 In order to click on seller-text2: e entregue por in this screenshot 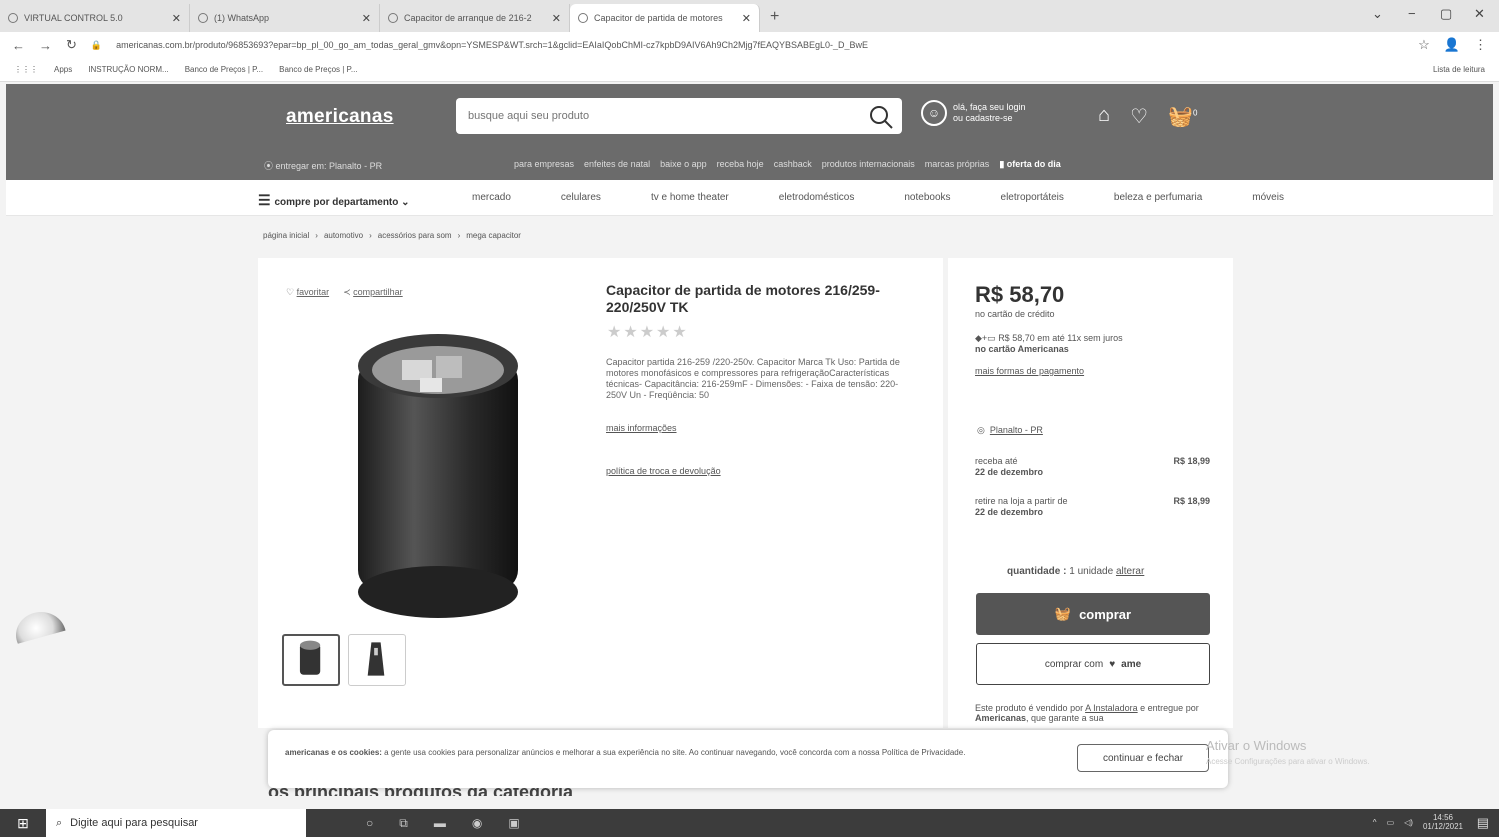, I will do `click(1169, 708)`.